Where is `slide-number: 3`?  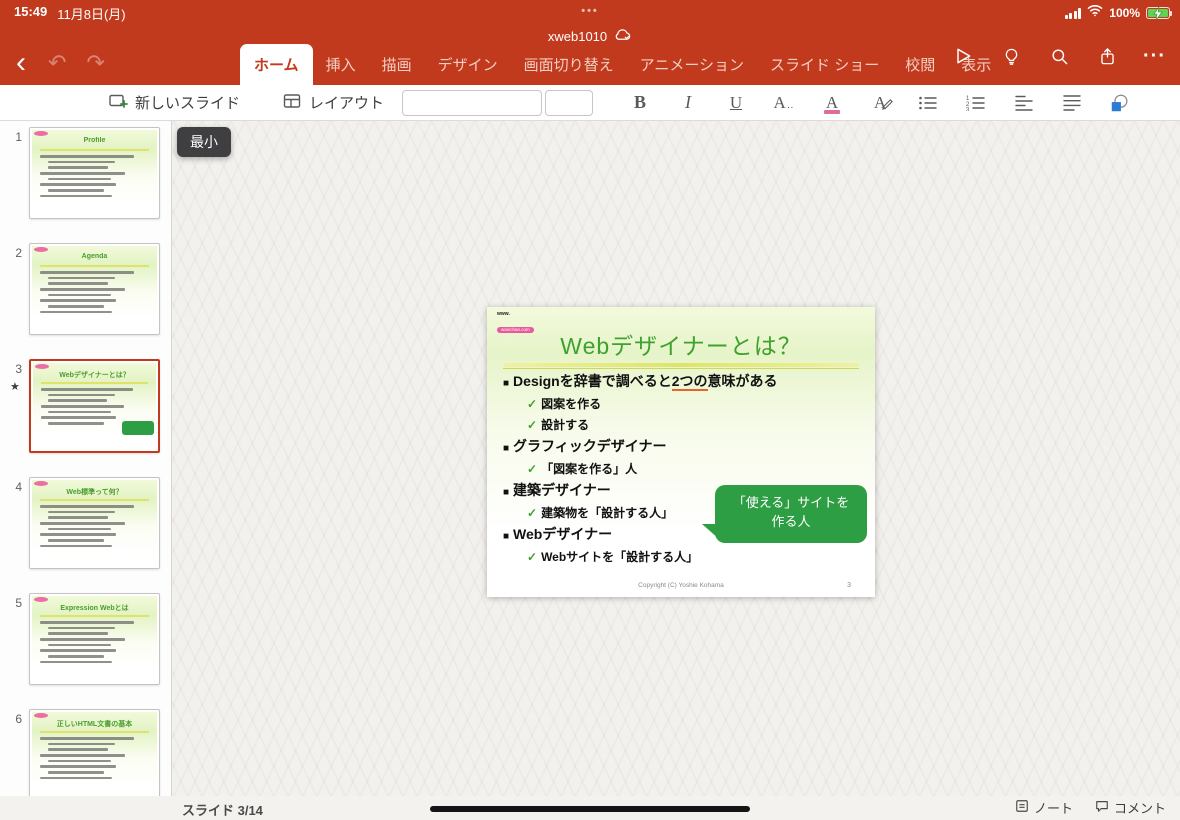
slide-number: 3 is located at coordinates (18, 369).